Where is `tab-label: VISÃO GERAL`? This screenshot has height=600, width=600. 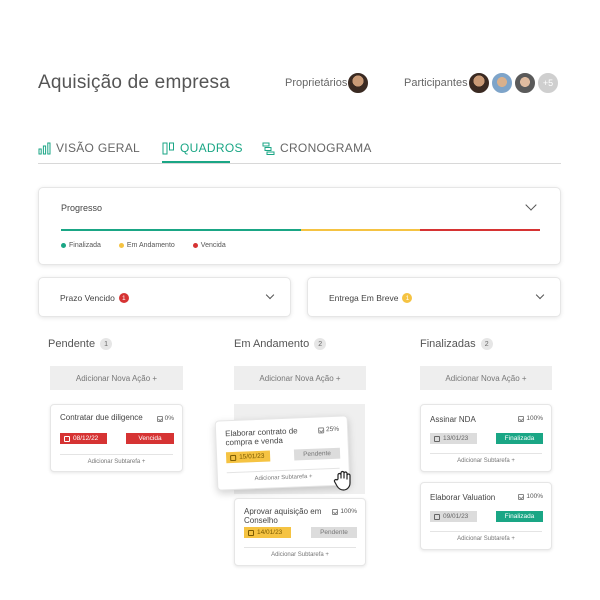
tab-label: VISÃO GERAL is located at coordinates (98, 148).